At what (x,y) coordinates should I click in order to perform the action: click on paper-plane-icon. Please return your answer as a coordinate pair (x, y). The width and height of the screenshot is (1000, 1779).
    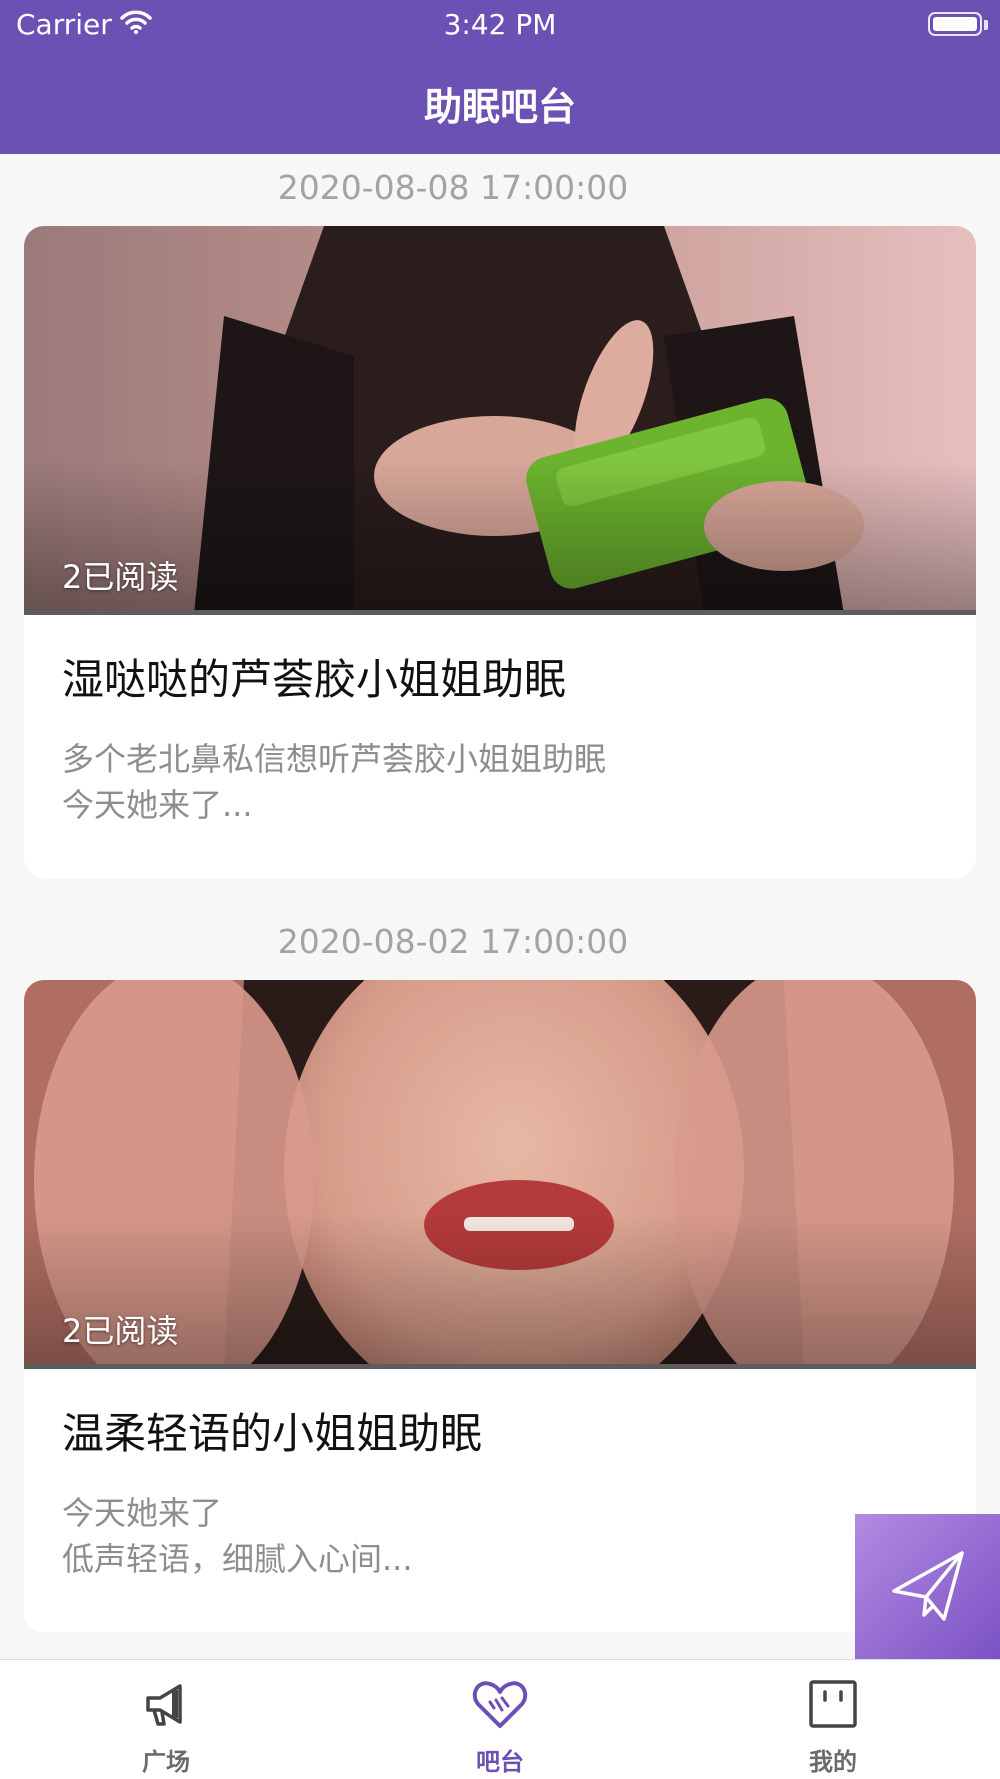
    Looking at the image, I should click on (928, 1587).